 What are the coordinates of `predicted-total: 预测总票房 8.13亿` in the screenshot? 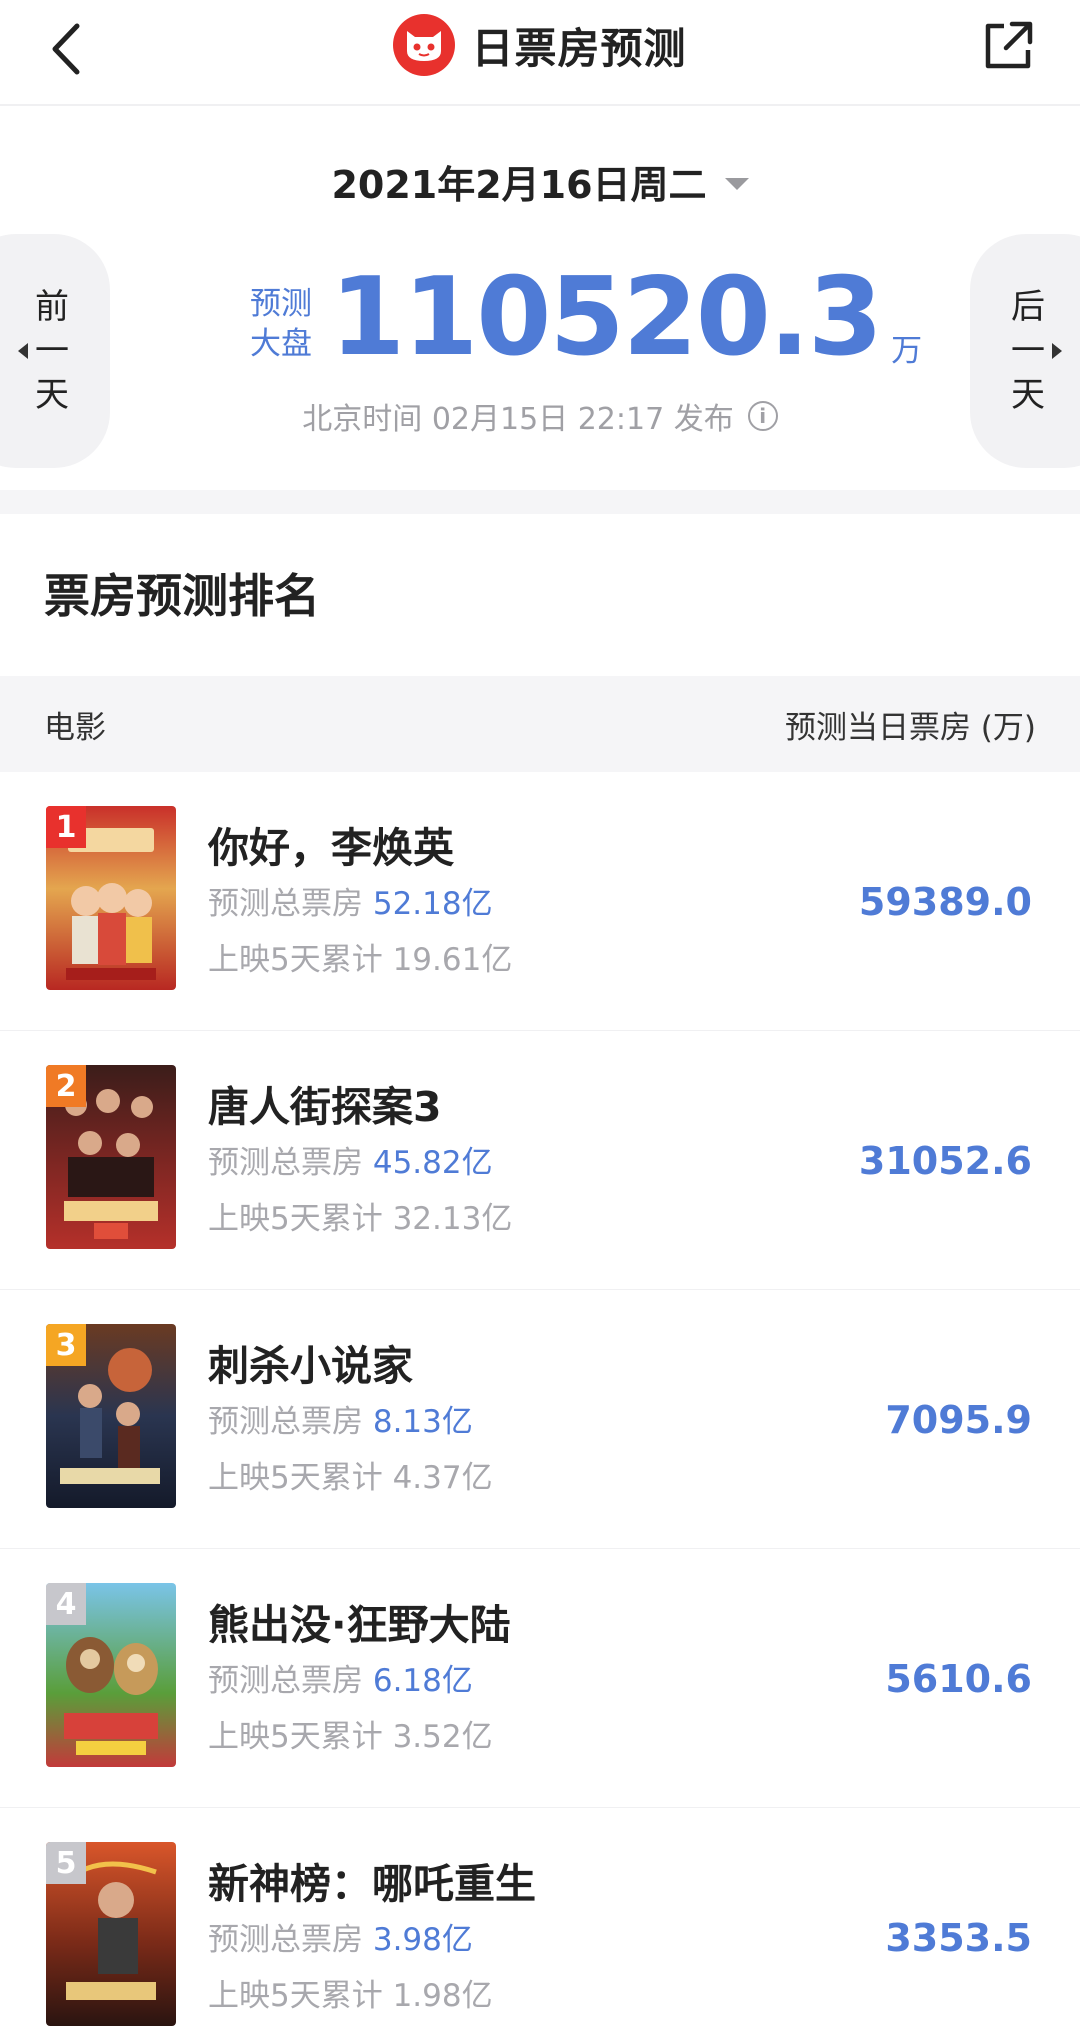 It's located at (340, 1422).